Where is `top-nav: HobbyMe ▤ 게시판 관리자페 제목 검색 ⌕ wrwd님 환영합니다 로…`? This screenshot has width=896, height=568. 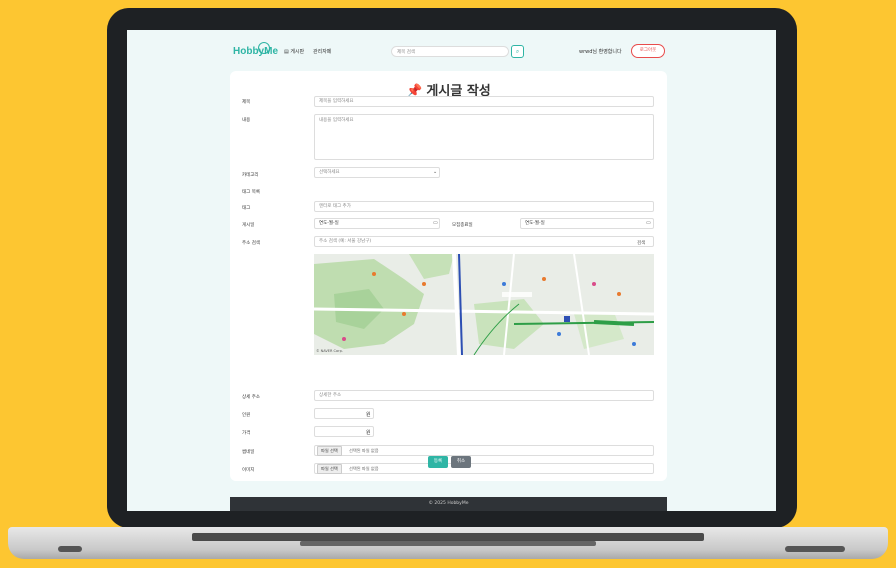
top-nav: HobbyMe ▤ 게시판 관리자페 제목 검색 ⌕ wrwd님 환영합니다 로… is located at coordinates (451, 51).